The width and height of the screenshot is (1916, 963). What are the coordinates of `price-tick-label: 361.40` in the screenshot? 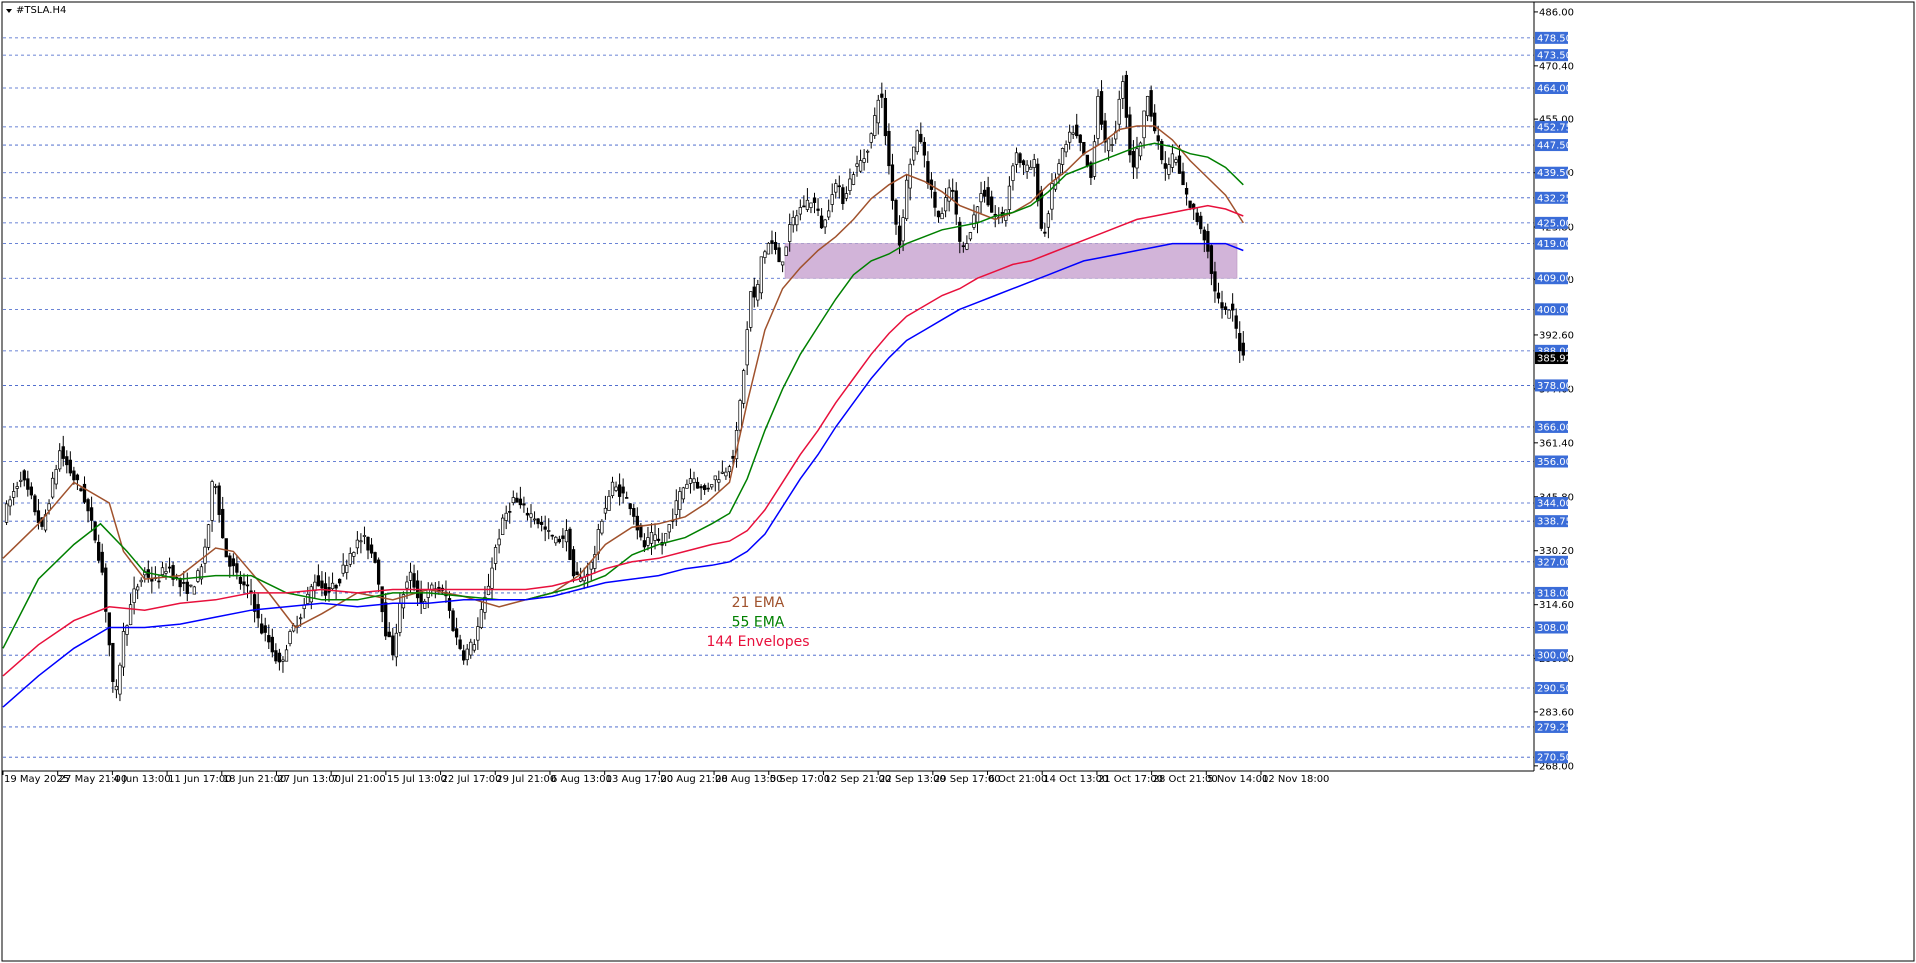 It's located at (1556, 443).